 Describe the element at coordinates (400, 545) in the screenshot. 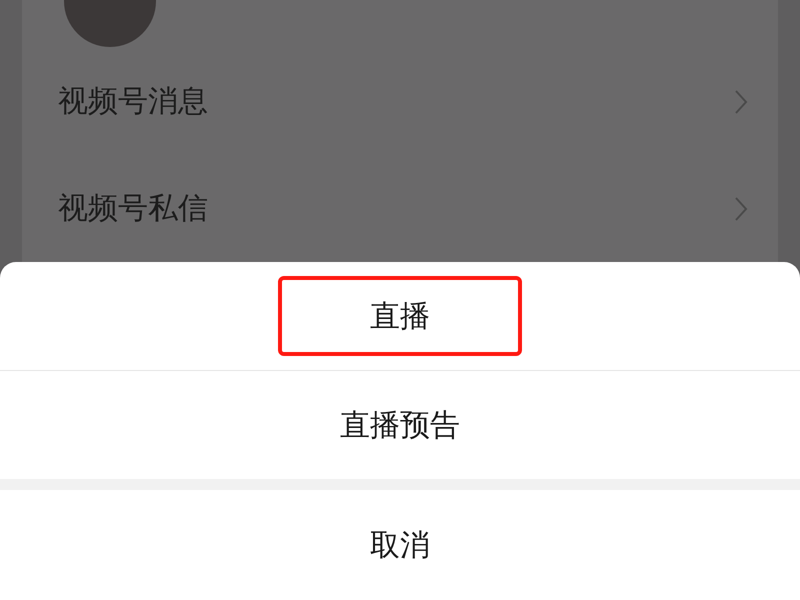

I see `cancel-button: 取消` at that location.